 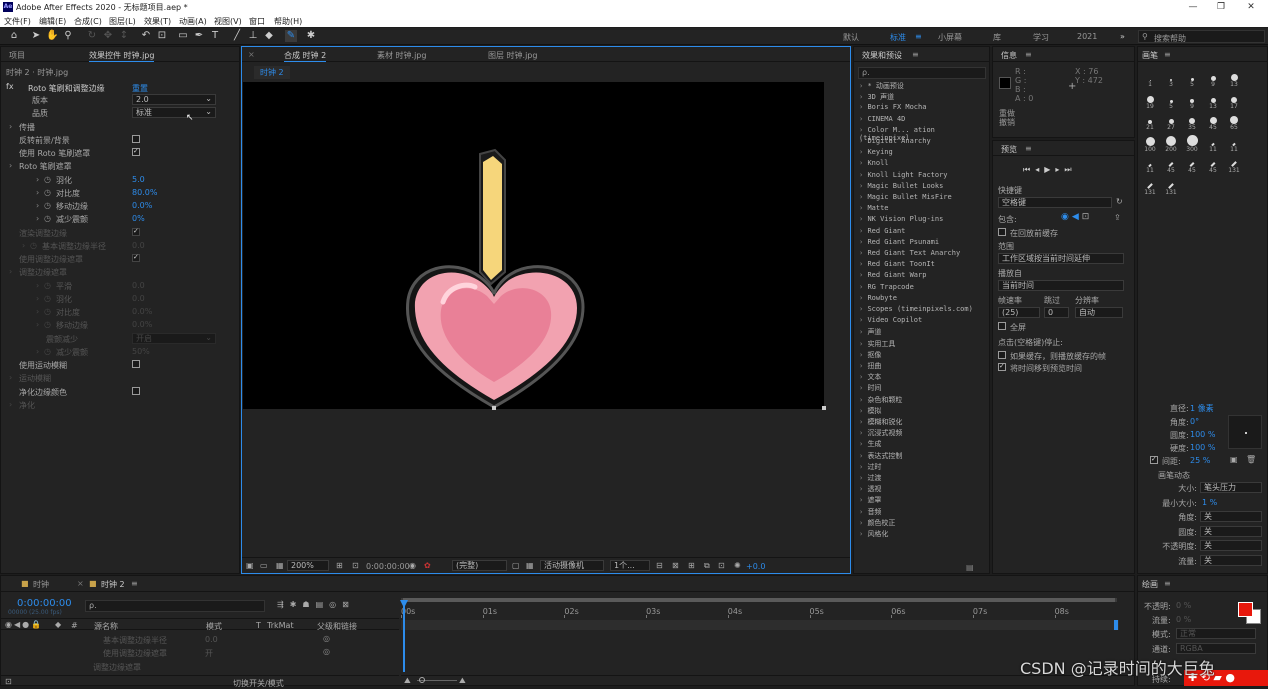 I want to click on layer-row-1-value: 0.0, so click(x=211, y=639).